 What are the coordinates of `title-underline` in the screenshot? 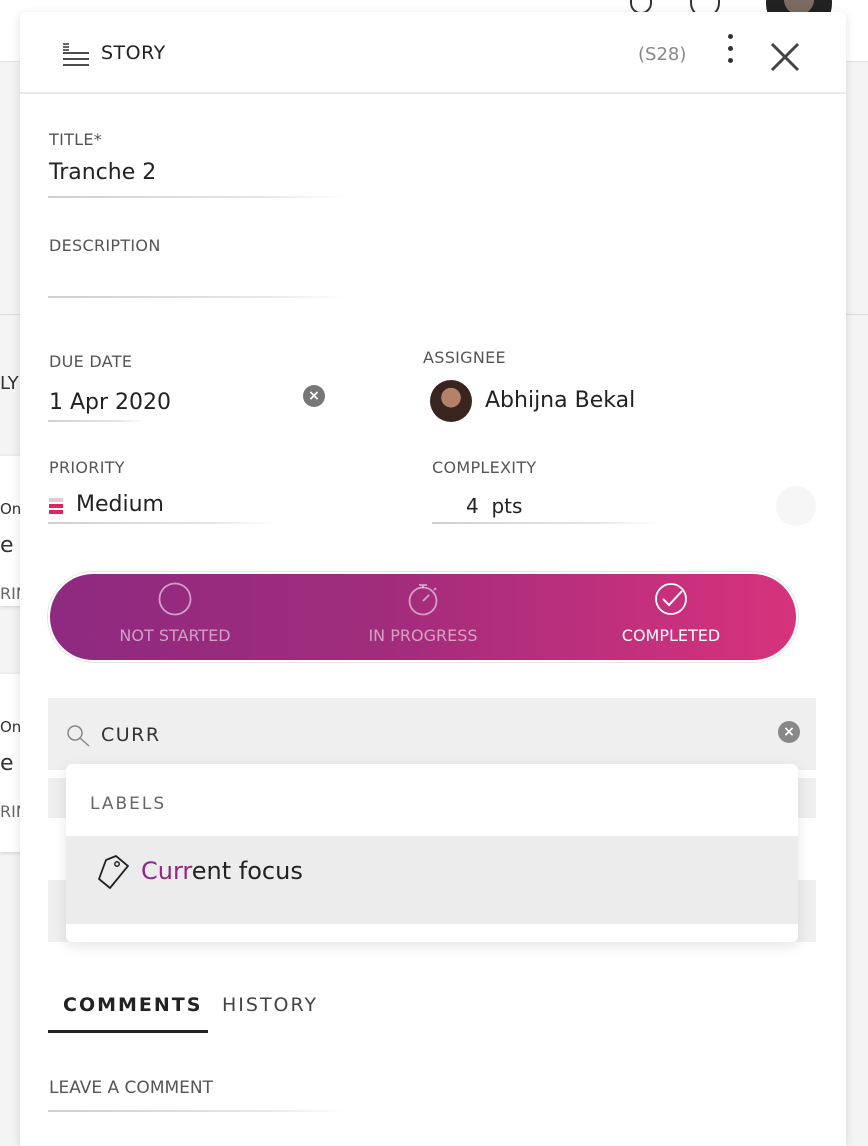 It's located at (198, 197).